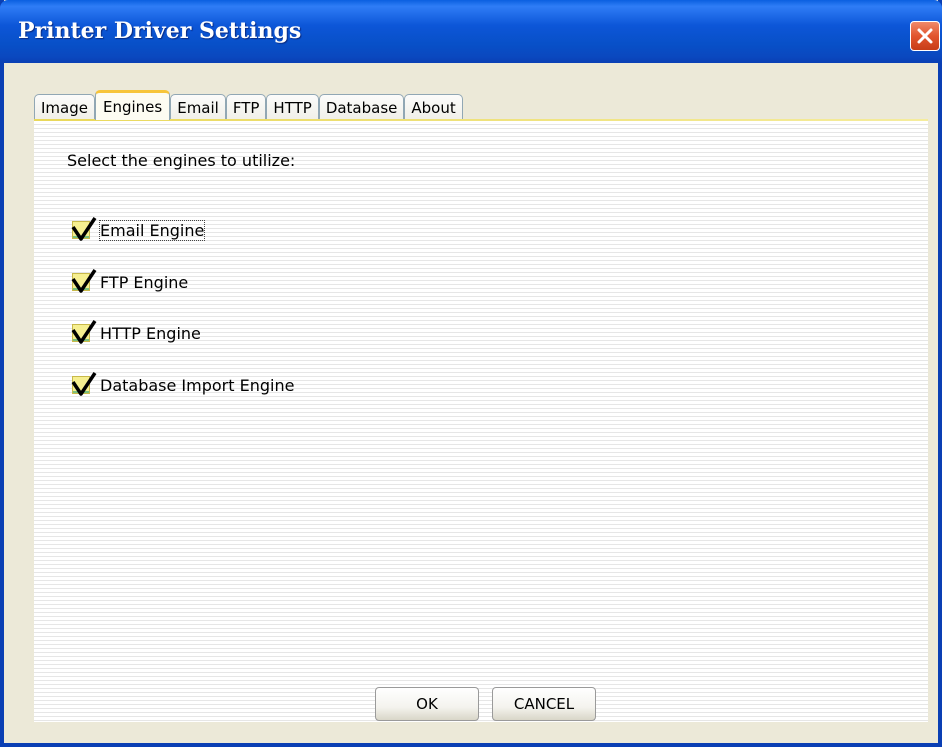 Image resolution: width=942 pixels, height=747 pixels. I want to click on close-icon, so click(925, 36).